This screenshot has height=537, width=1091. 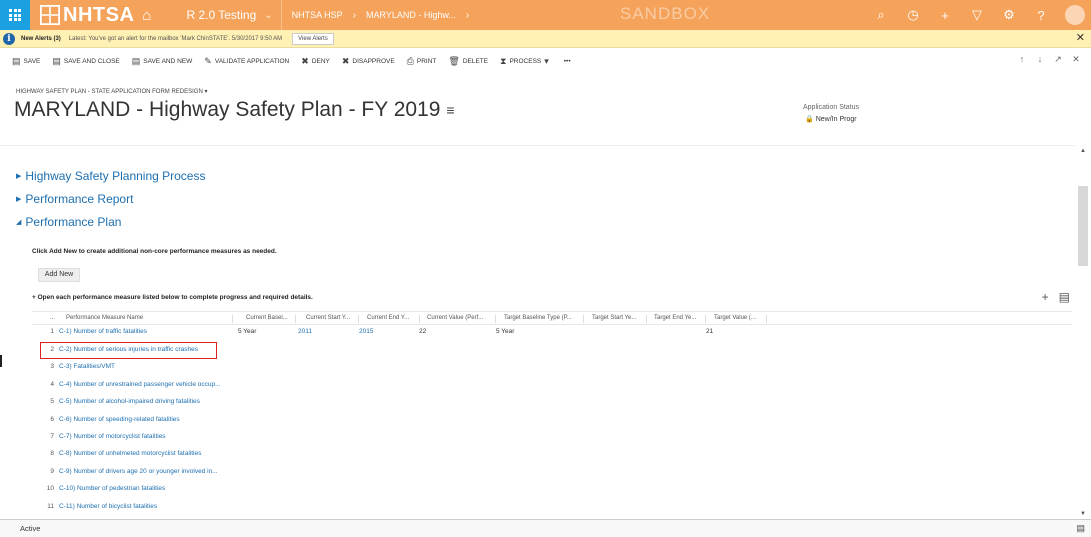 I want to click on table-row: 11 C-11) Number of bicyclist fatalities, so click(x=552, y=507).